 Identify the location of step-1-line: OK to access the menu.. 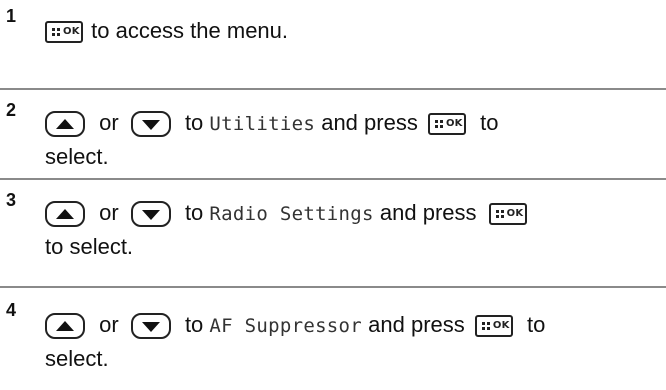
(349, 31).